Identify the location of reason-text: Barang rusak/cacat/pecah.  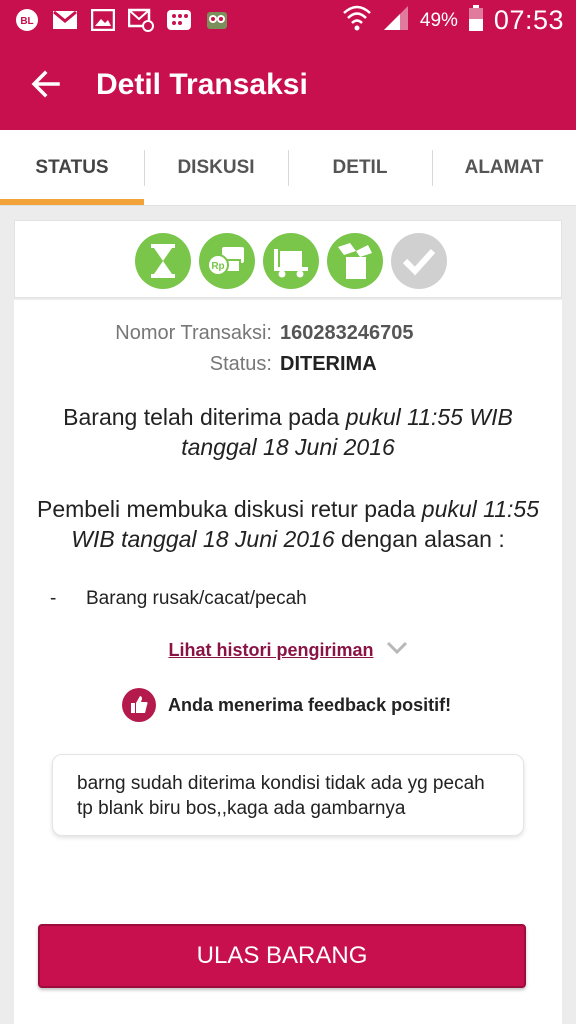
(196, 598).